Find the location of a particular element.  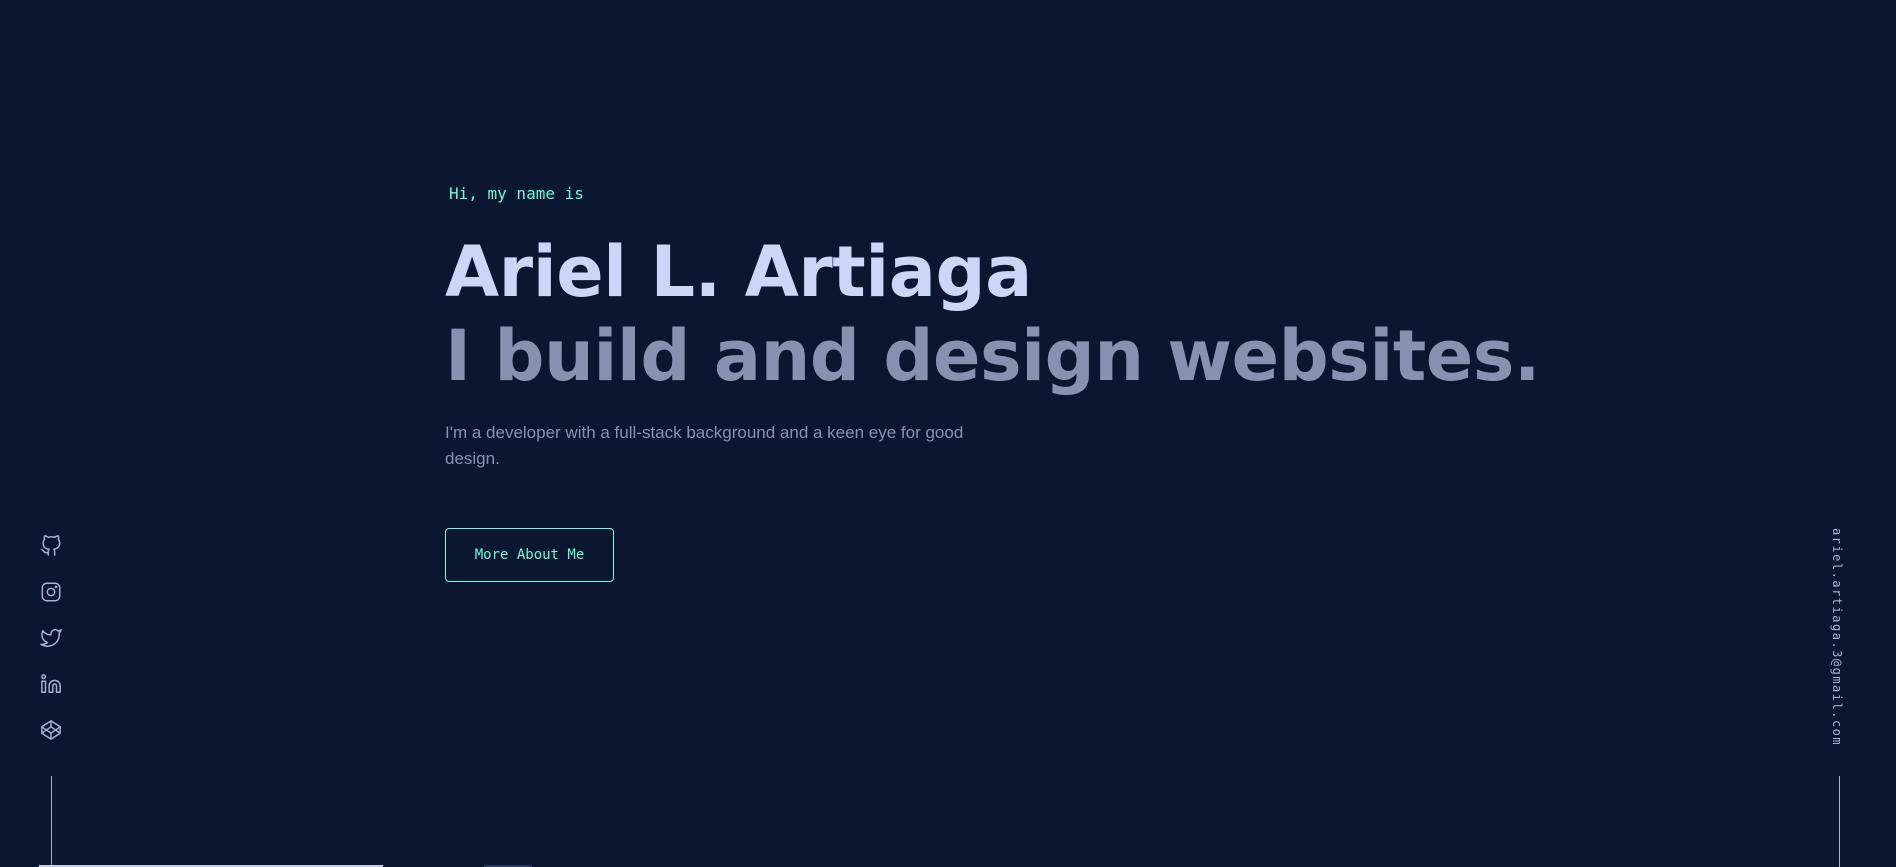

instagram-icon is located at coordinates (51, 592).